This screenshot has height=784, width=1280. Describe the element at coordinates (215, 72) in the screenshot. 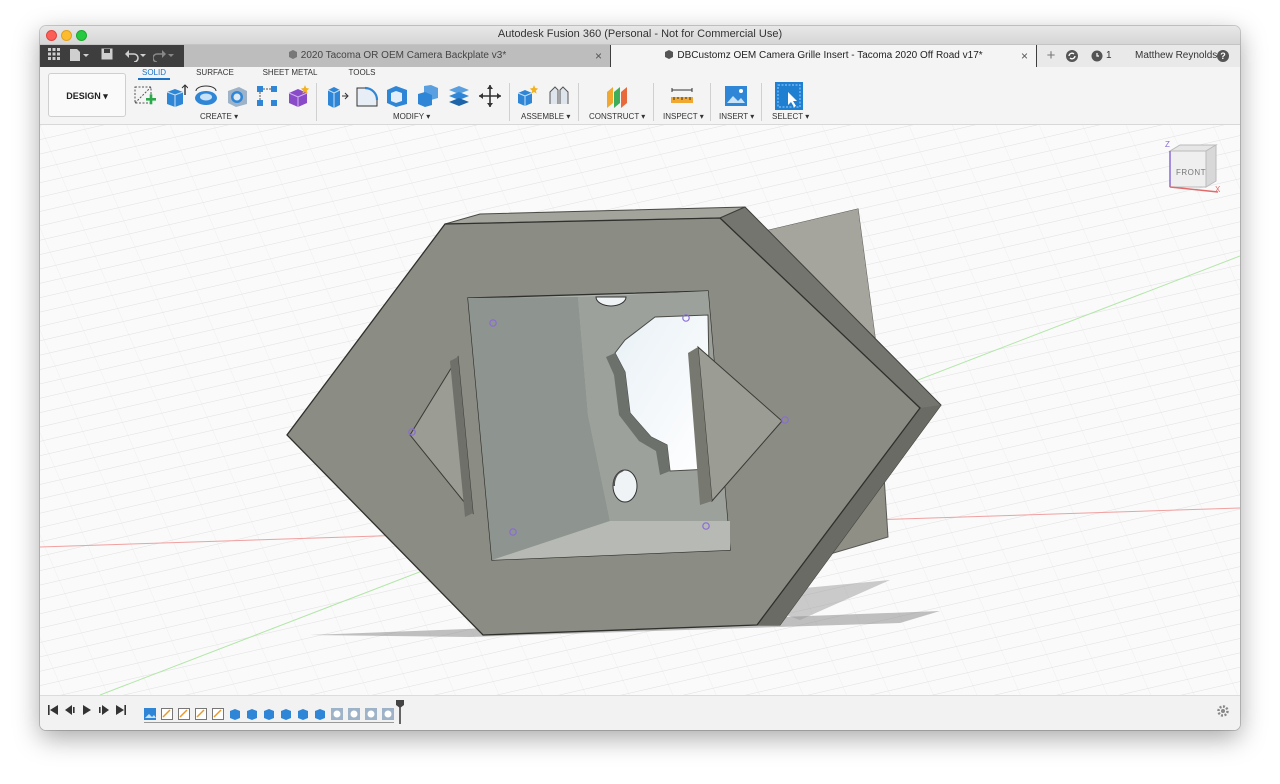

I see `tab-surface: SURFACE` at that location.